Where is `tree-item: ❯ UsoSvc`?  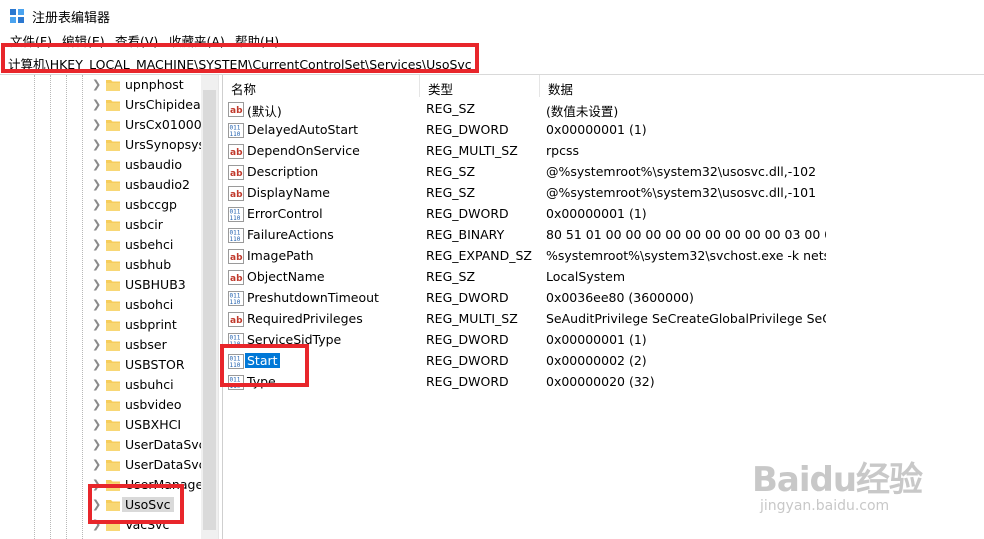 tree-item: ❯ UsoSvc is located at coordinates (105, 505).